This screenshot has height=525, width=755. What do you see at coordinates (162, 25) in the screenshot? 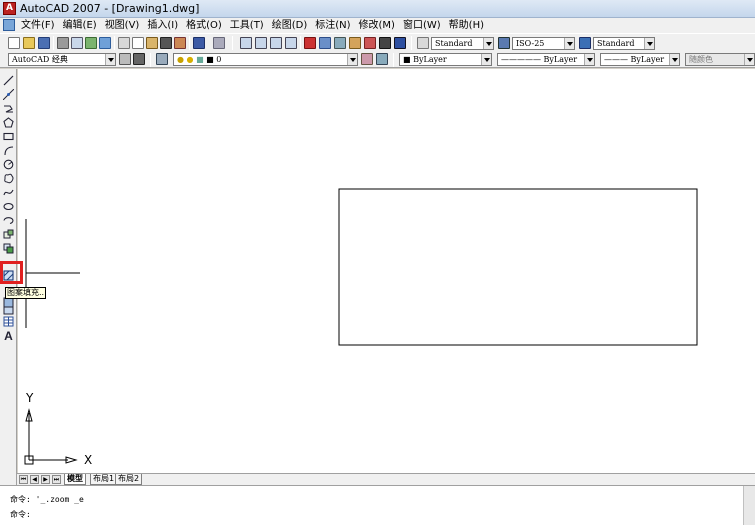
I see `menu-insert: 插入(I)` at bounding box center [162, 25].